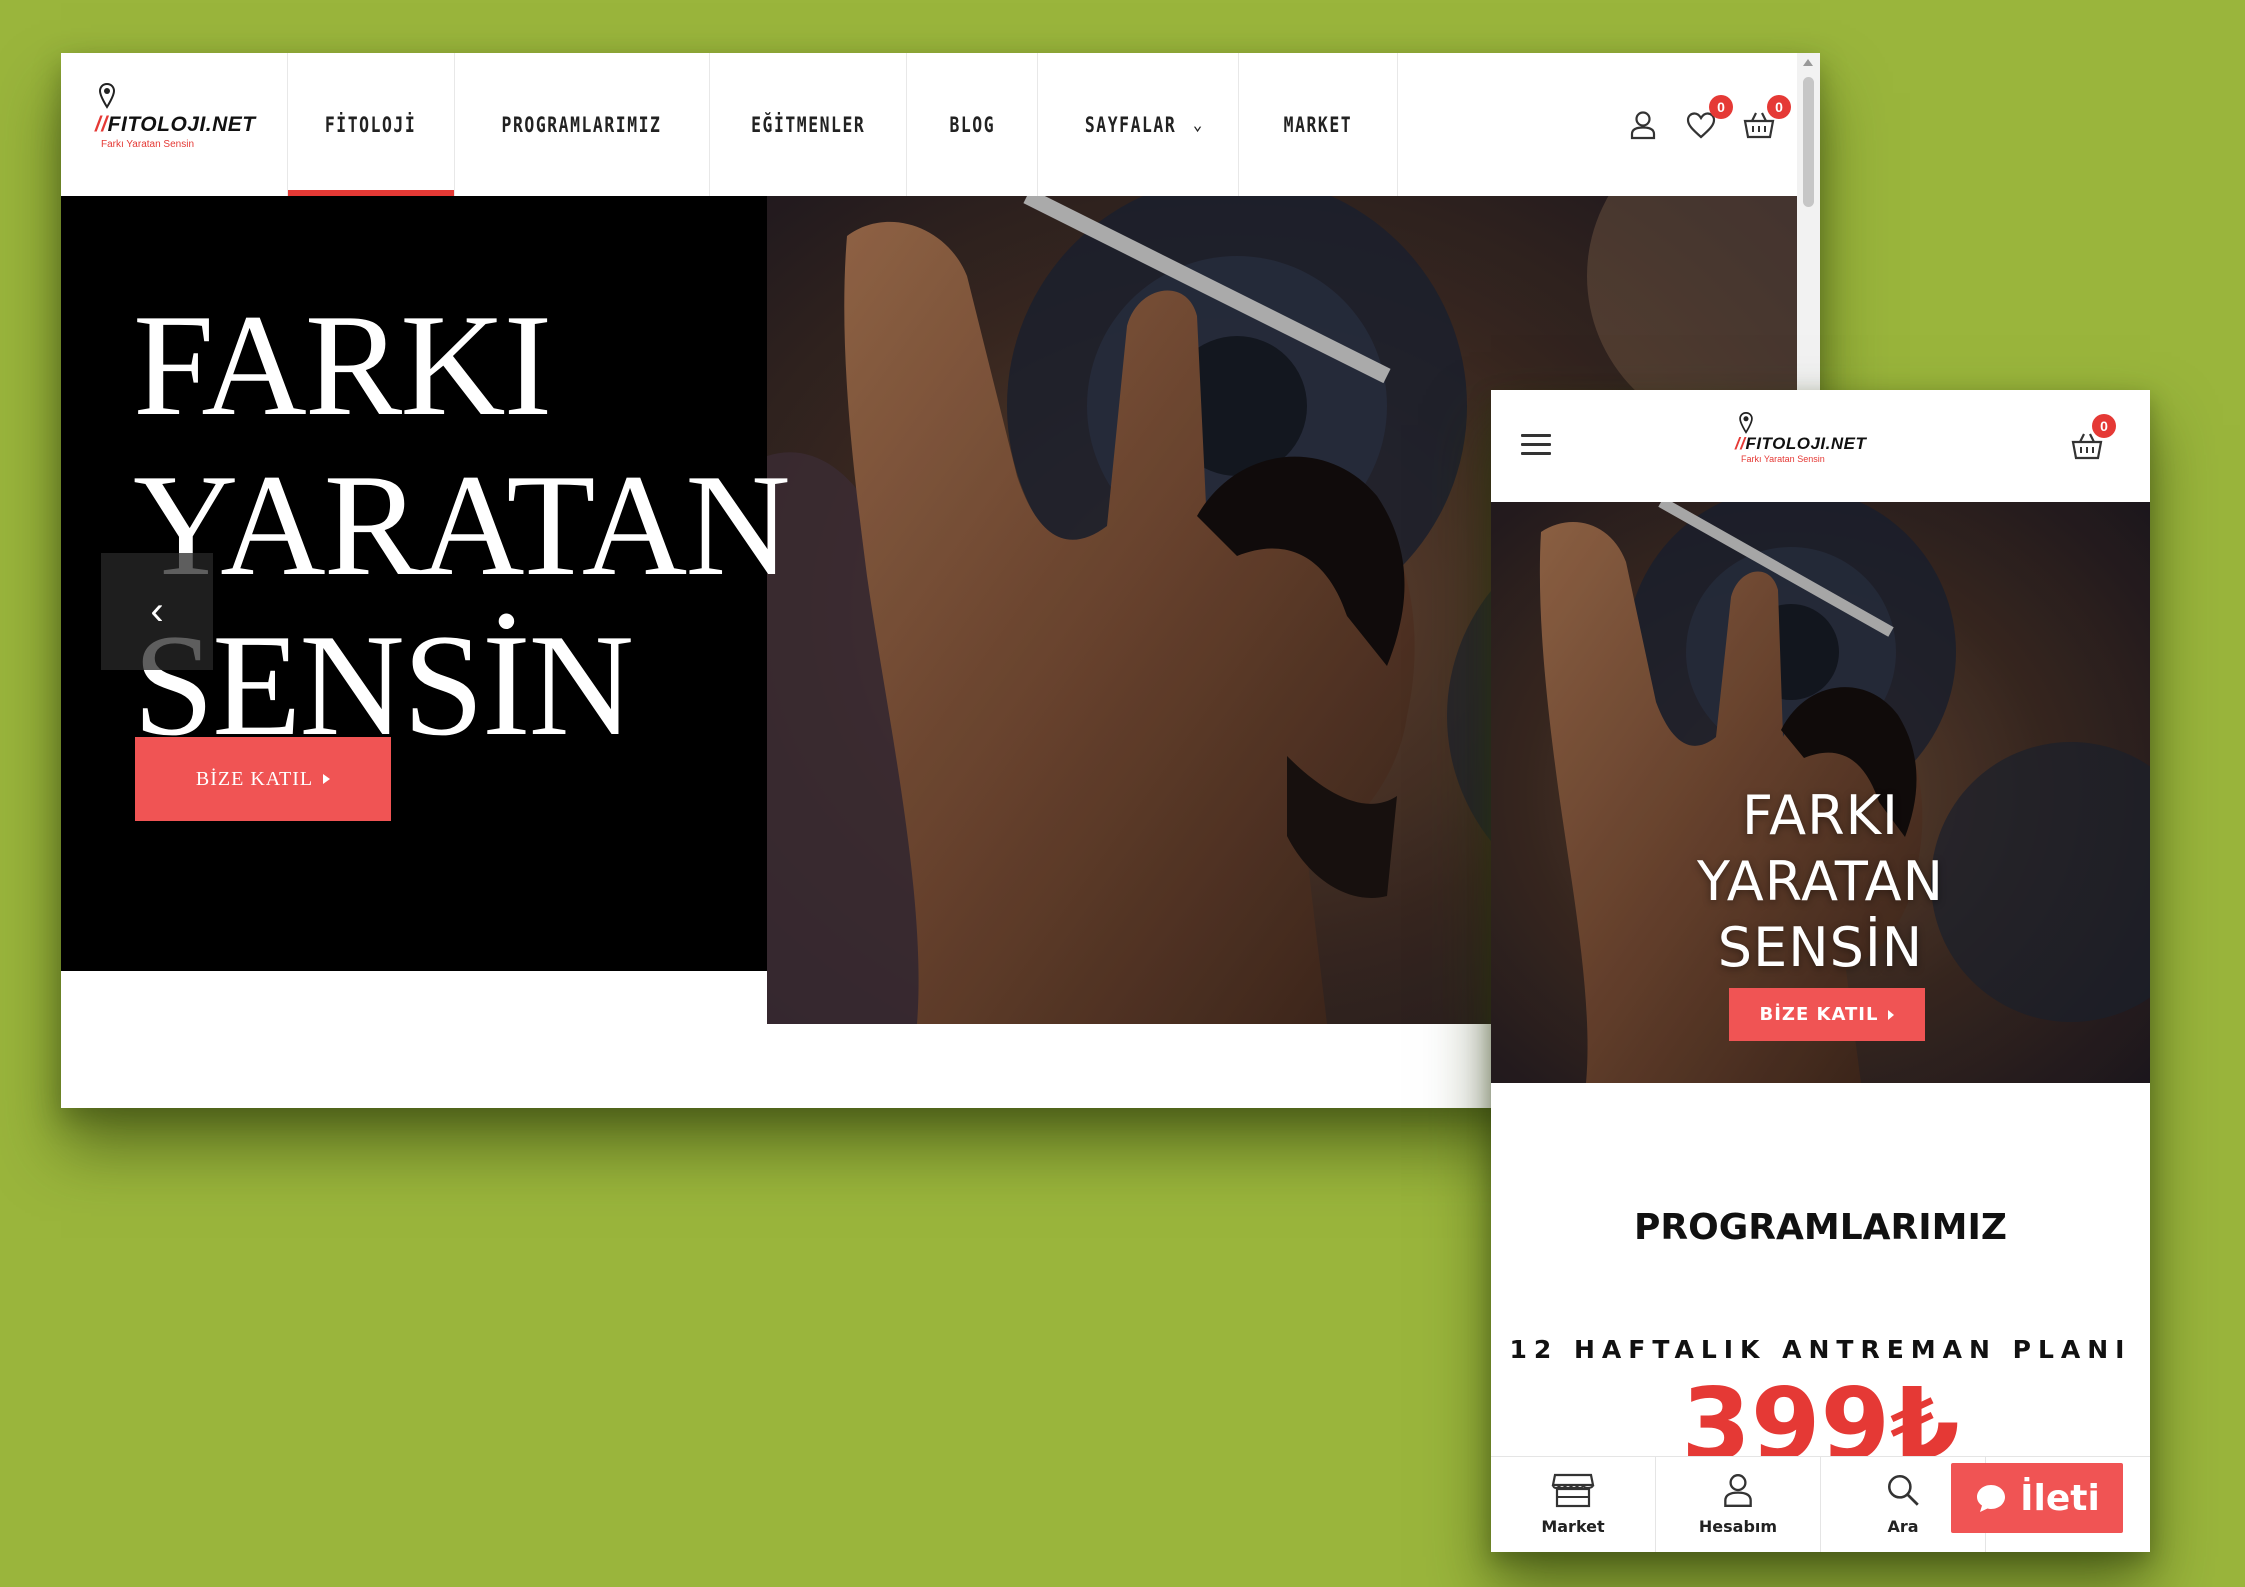 The width and height of the screenshot is (2245, 1587). What do you see at coordinates (1808, 142) in the screenshot?
I see `scrollbar-thumb` at bounding box center [1808, 142].